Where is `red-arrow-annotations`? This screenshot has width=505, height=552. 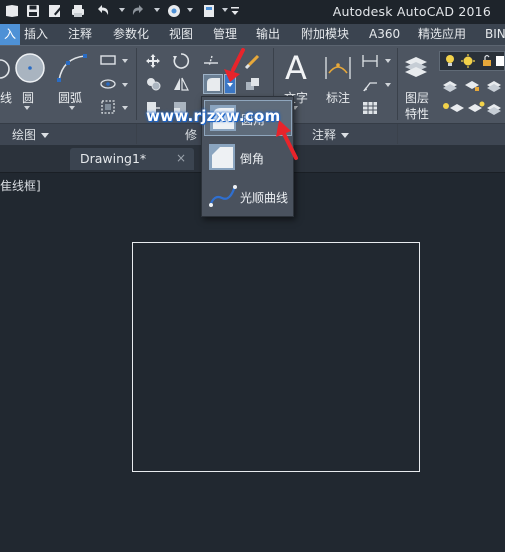 red-arrow-annotations is located at coordinates (261, 104).